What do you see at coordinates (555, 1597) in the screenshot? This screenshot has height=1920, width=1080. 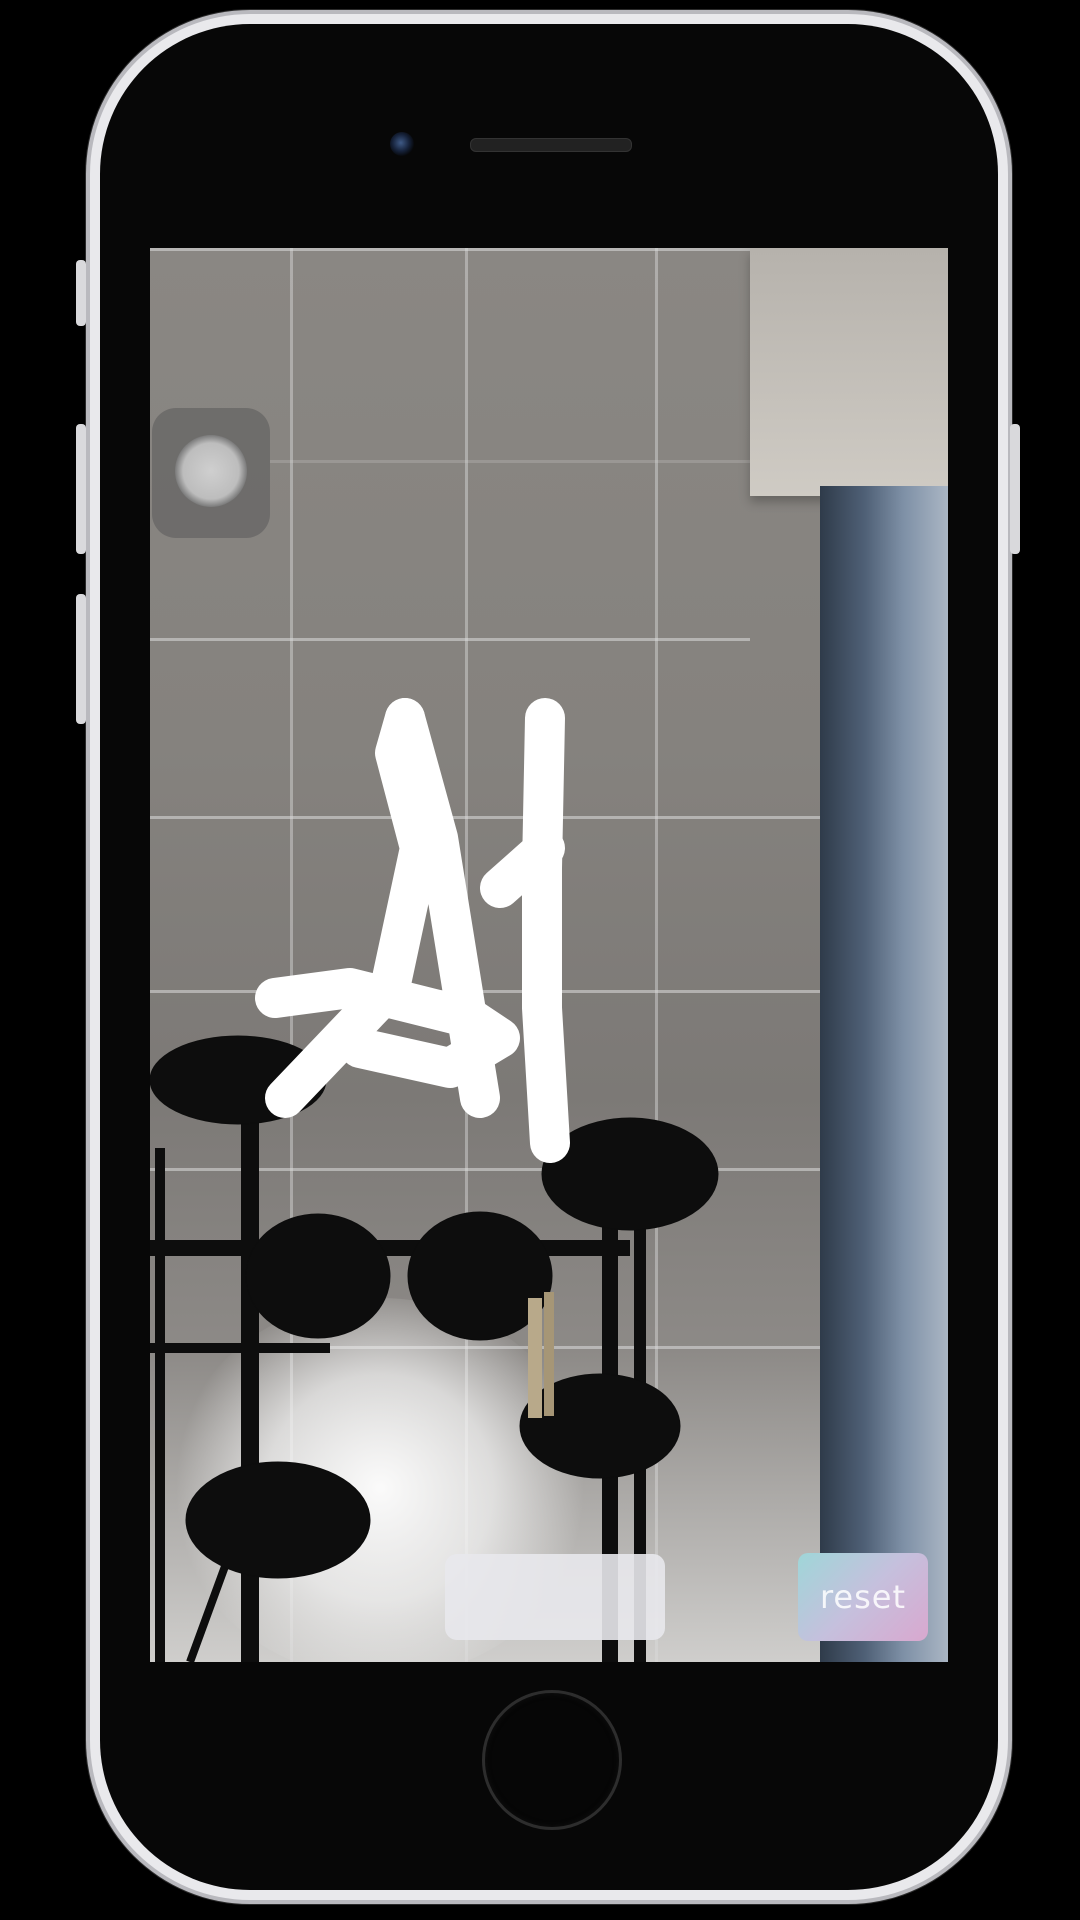 I see `capture-button` at bounding box center [555, 1597].